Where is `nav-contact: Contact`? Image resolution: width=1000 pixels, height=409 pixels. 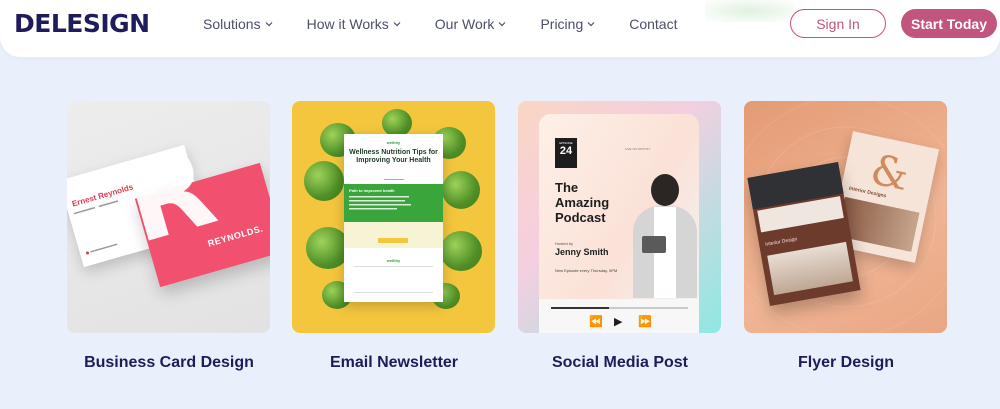 nav-contact: Contact is located at coordinates (653, 24).